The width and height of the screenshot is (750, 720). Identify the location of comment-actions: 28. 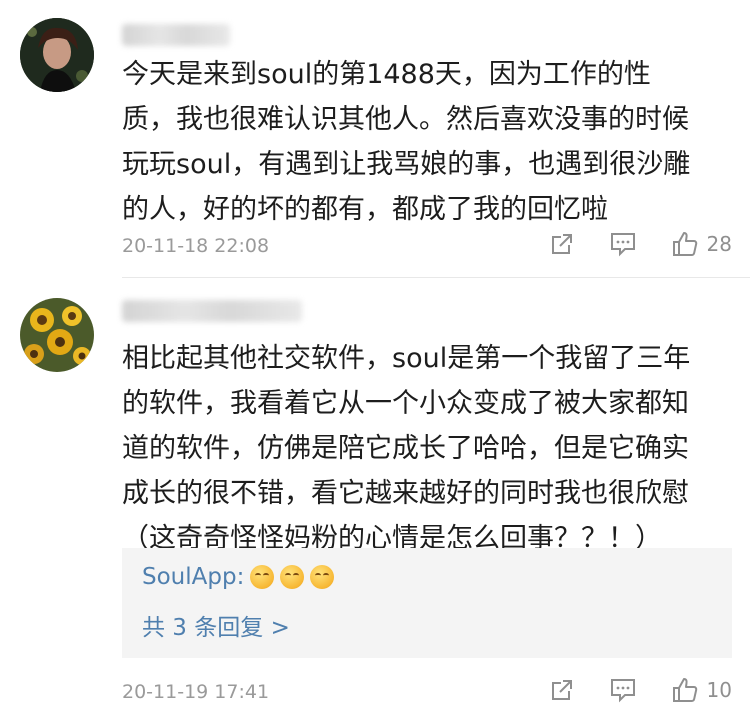
(623, 244).